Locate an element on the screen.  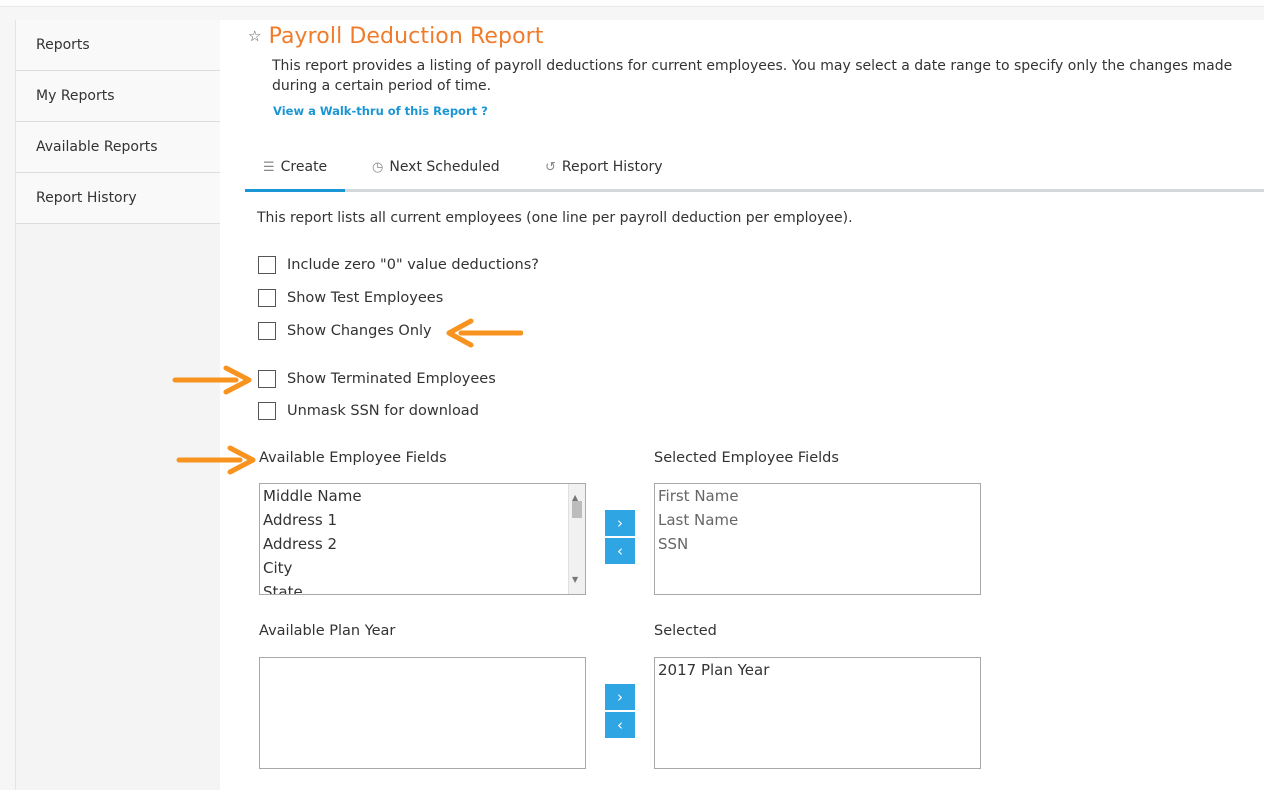
checkbox-label: Include zero "0" value deductions? is located at coordinates (413, 265).